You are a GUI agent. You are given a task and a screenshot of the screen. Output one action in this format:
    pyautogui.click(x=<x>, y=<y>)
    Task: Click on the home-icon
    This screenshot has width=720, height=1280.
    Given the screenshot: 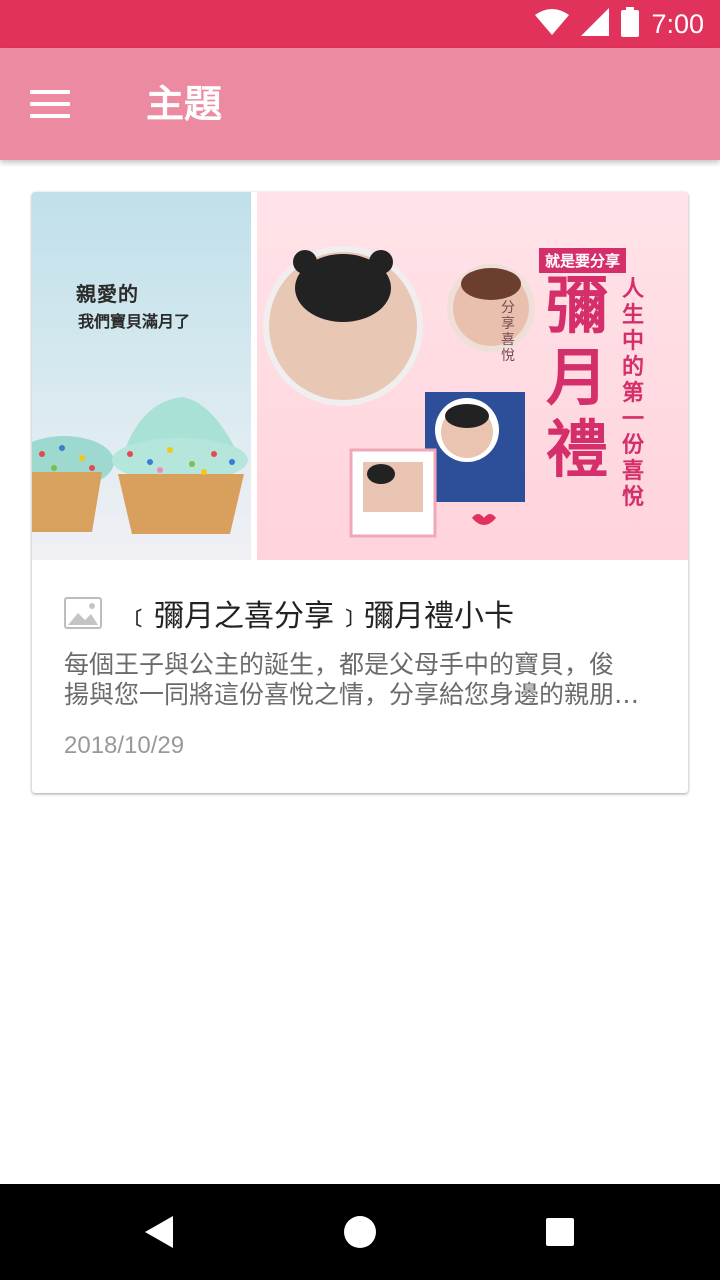 What is the action you would take?
    pyautogui.click(x=360, y=1232)
    